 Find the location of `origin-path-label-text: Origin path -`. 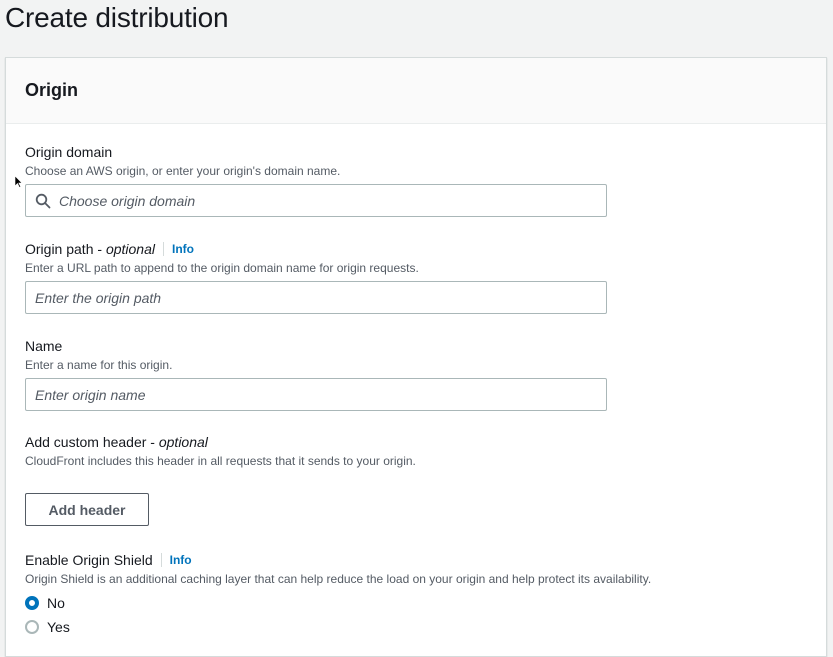

origin-path-label-text: Origin path - is located at coordinates (64, 249).